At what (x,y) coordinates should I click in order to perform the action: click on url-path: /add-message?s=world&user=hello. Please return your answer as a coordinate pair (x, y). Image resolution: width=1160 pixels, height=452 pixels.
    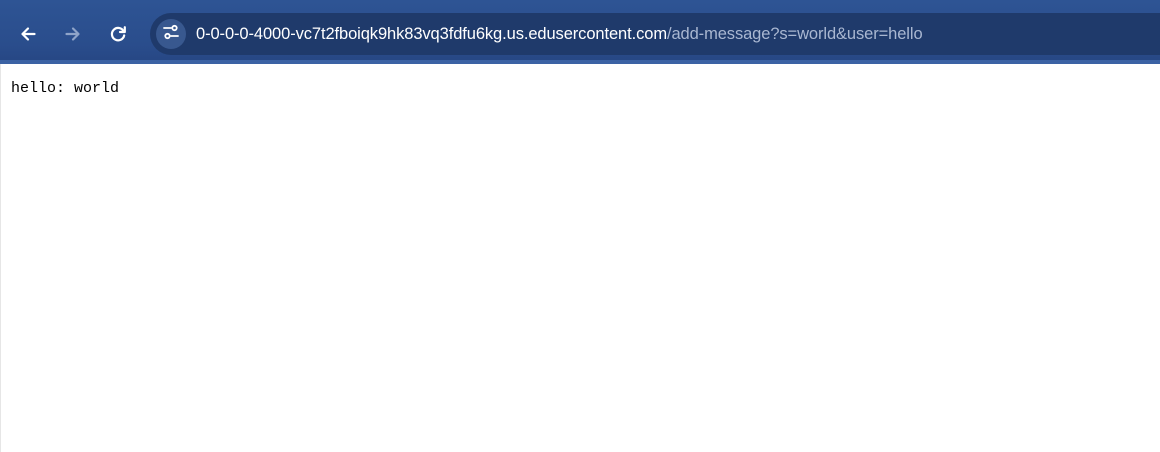
    Looking at the image, I should click on (794, 33).